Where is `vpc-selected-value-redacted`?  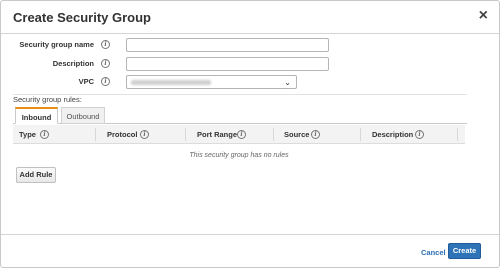
vpc-selected-value-redacted is located at coordinates (171, 82).